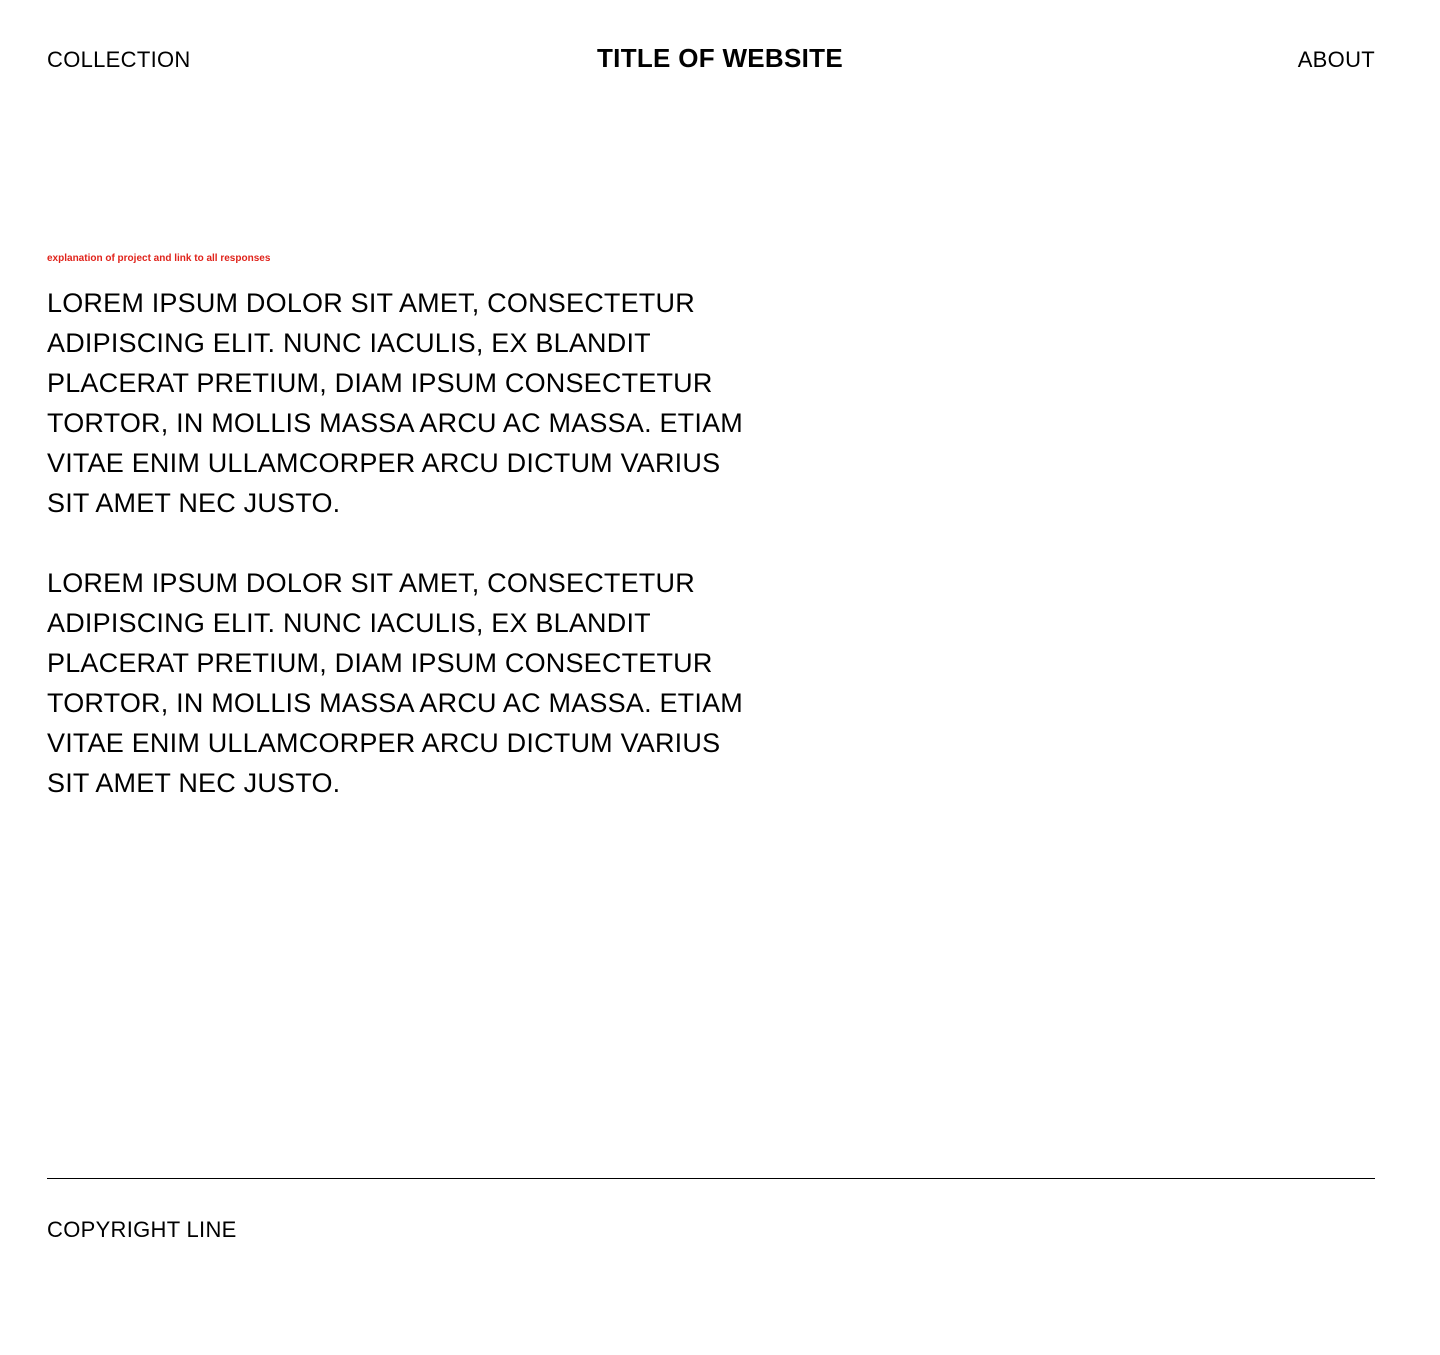 The image size is (1440, 1355). I want to click on site-title: TITLE OF WEBSITE, so click(720, 58).